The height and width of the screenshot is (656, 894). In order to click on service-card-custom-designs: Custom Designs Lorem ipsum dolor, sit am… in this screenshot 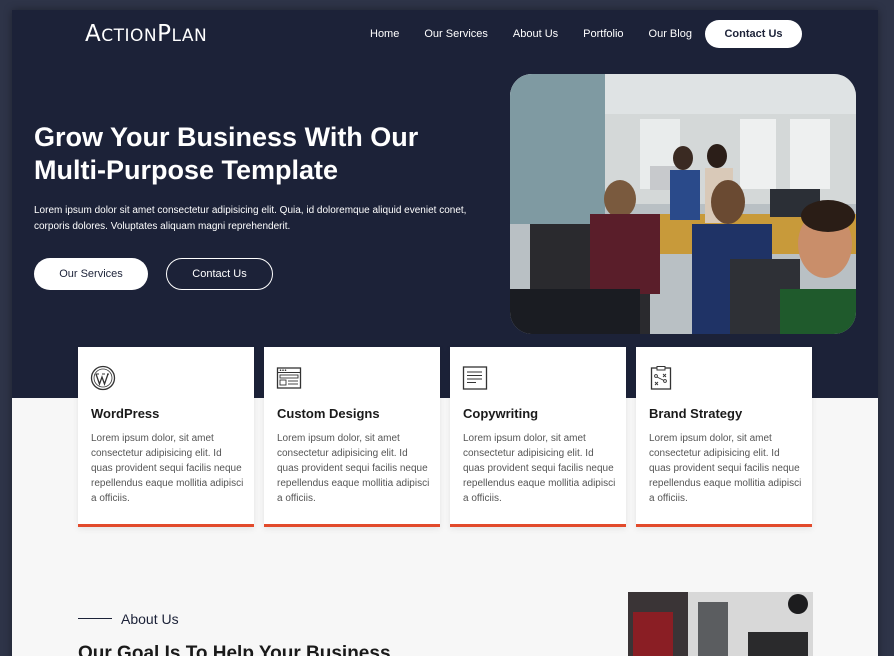, I will do `click(352, 437)`.